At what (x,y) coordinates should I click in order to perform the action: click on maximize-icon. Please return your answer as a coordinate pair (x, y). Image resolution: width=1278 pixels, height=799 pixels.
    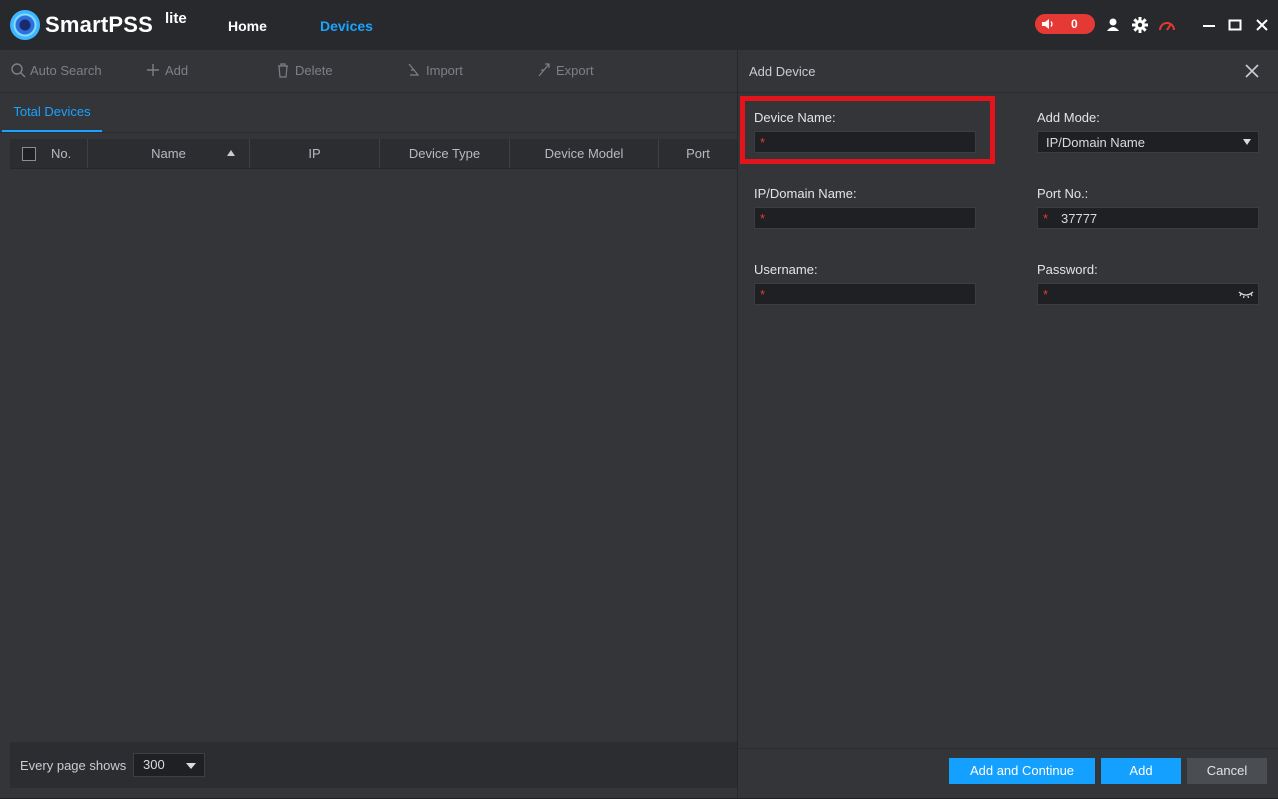
    Looking at the image, I should click on (1235, 25).